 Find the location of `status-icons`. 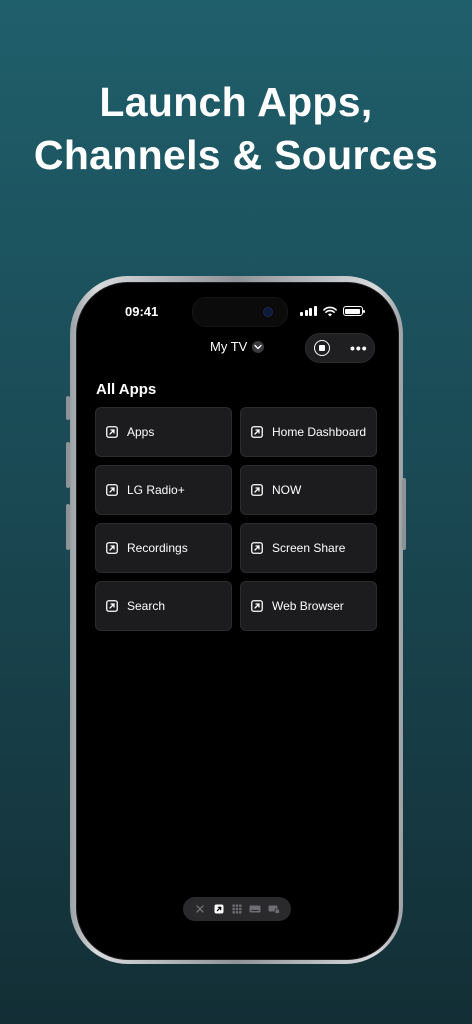

status-icons is located at coordinates (332, 311).